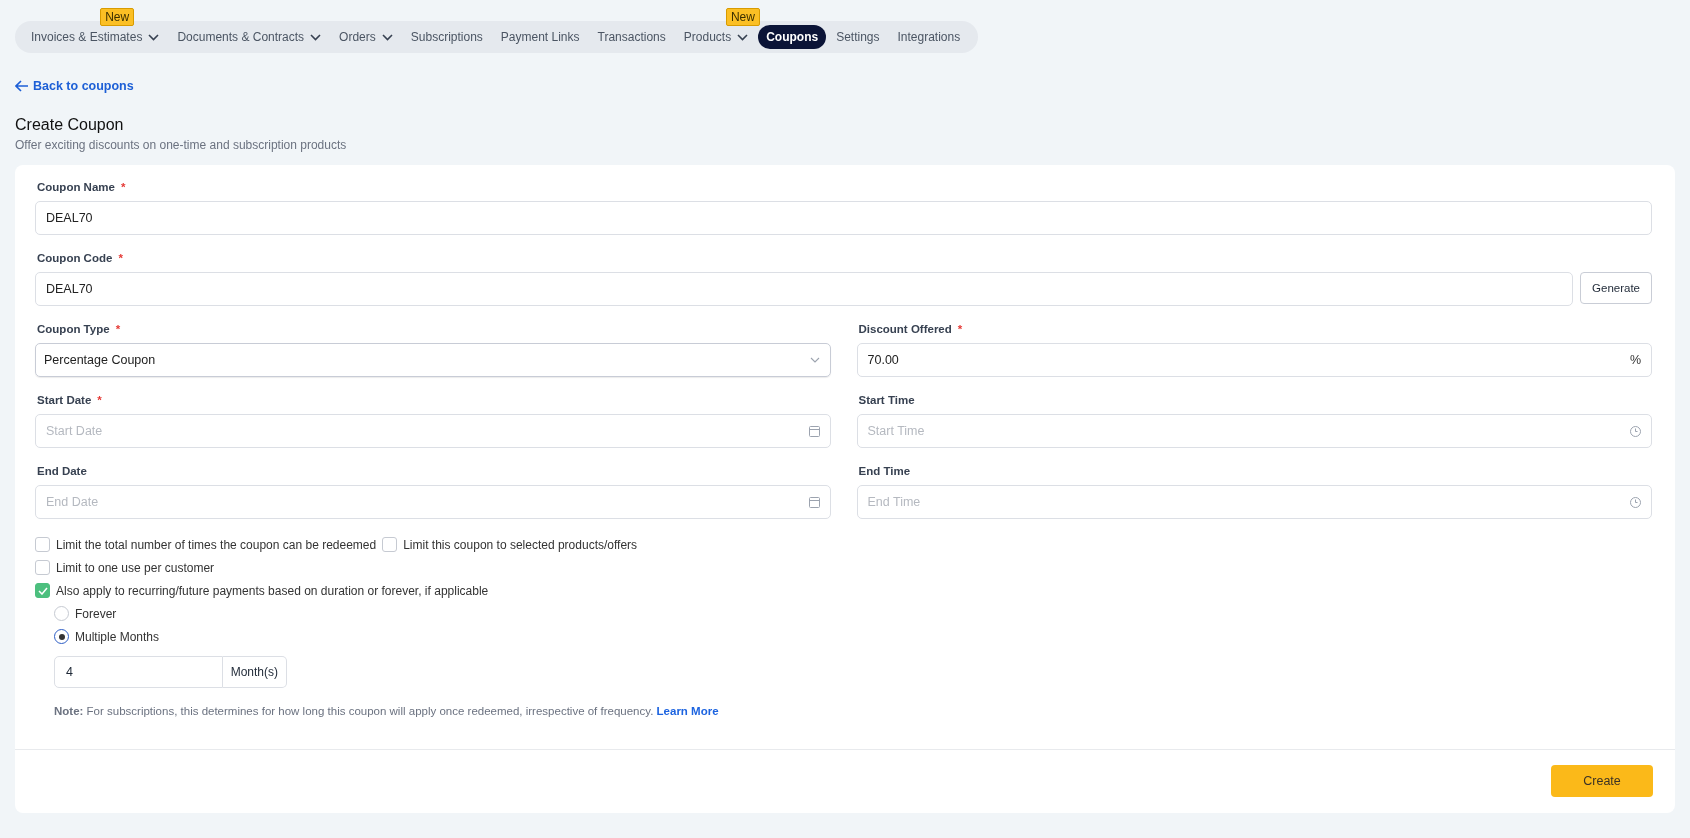 Image resolution: width=1690 pixels, height=838 pixels. What do you see at coordinates (433, 360) in the screenshot?
I see `dropdown-field: Percentage Coupon` at bounding box center [433, 360].